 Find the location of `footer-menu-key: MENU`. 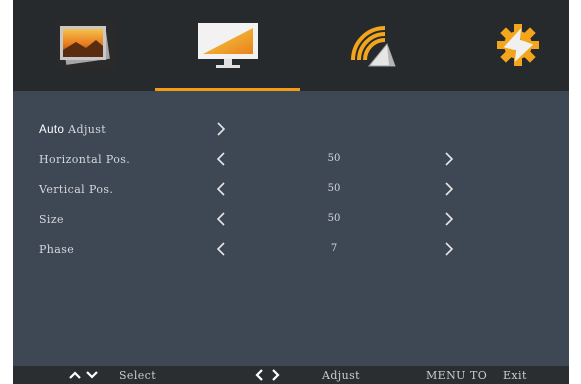

footer-menu-key: MENU is located at coordinates (446, 375).